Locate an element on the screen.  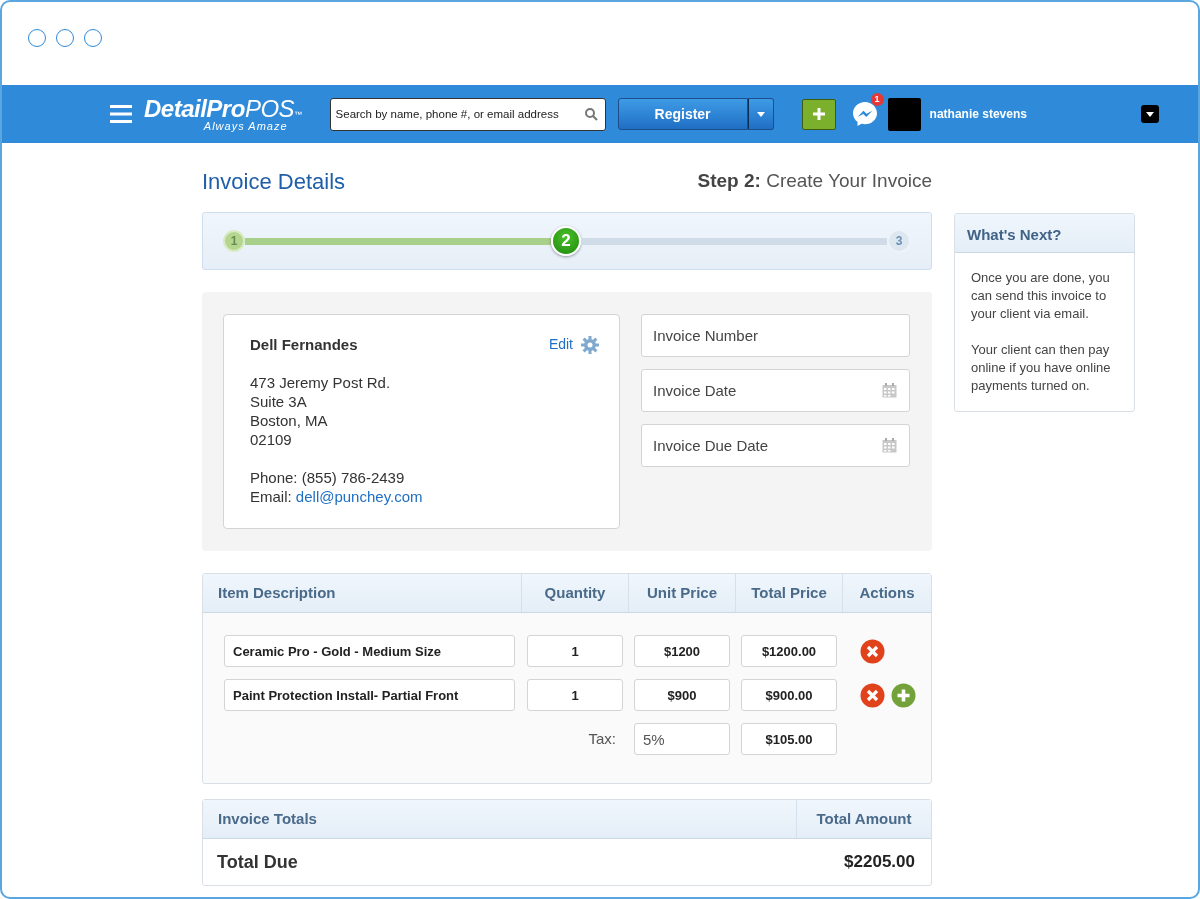
description-field: Paint Protection Install- Partial Front is located at coordinates (369, 695).